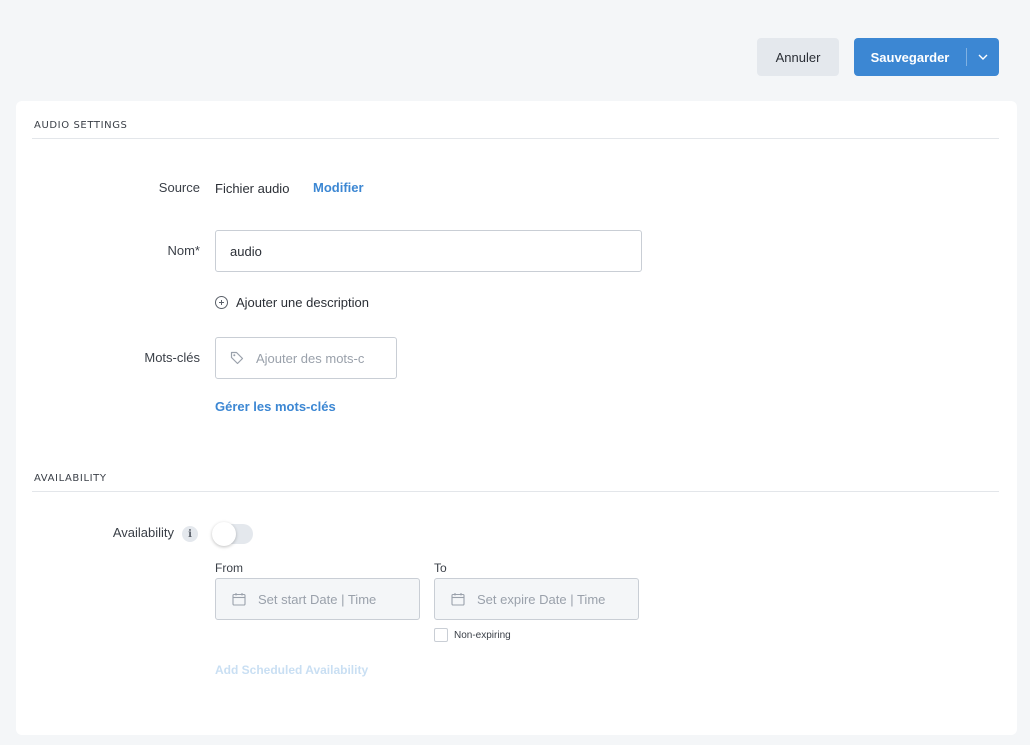 The image size is (1030, 745). Describe the element at coordinates (81, 125) in the screenshot. I see `audio-settings-section-title: AUDIO SETTINGS` at that location.